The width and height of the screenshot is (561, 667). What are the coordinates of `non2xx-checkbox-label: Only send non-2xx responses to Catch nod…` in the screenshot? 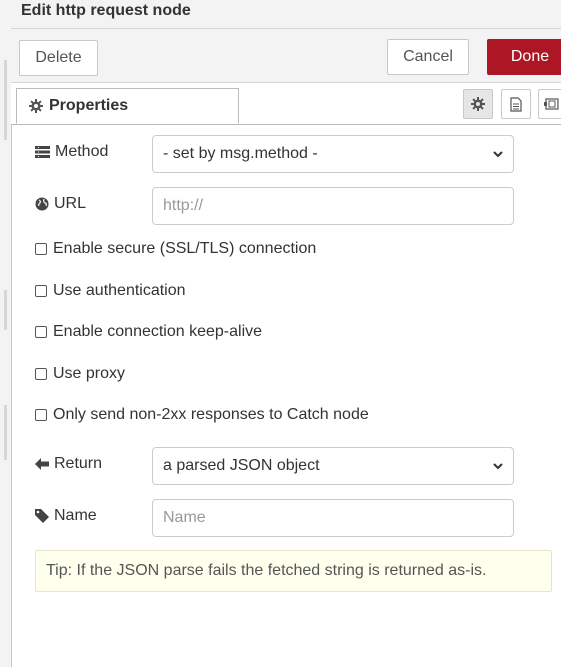 It's located at (211, 414).